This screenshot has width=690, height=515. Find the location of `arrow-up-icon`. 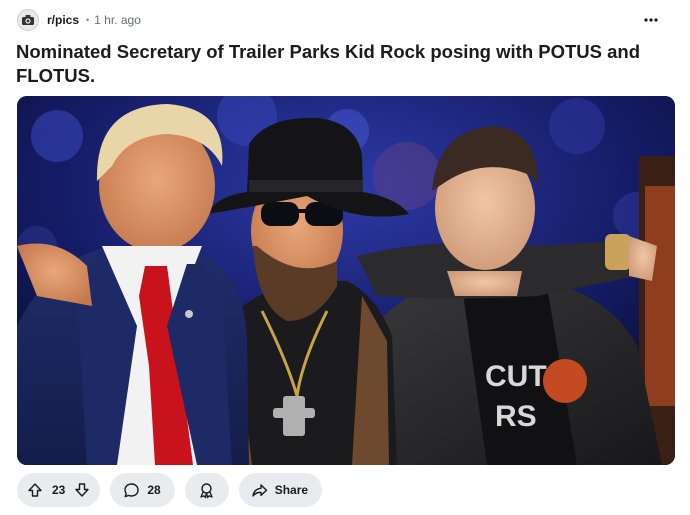

arrow-up-icon is located at coordinates (35, 490).